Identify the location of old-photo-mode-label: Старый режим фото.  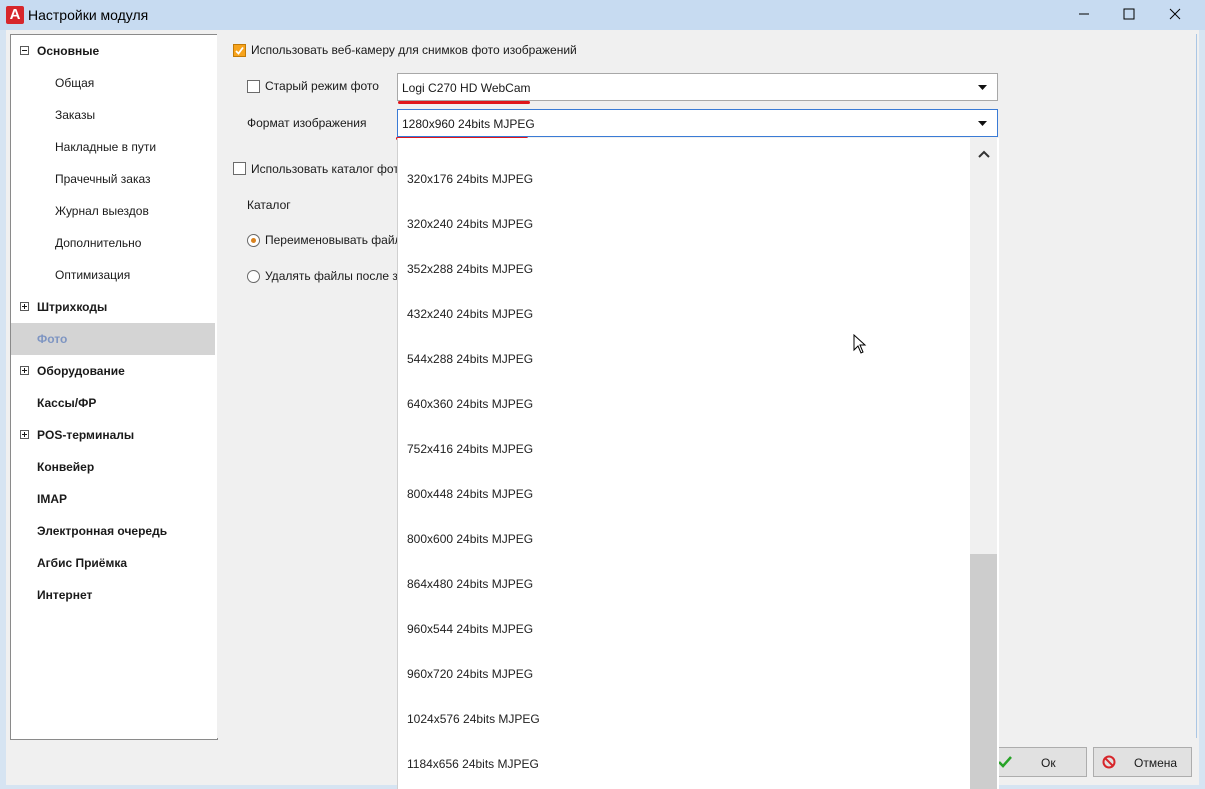
(322, 86).